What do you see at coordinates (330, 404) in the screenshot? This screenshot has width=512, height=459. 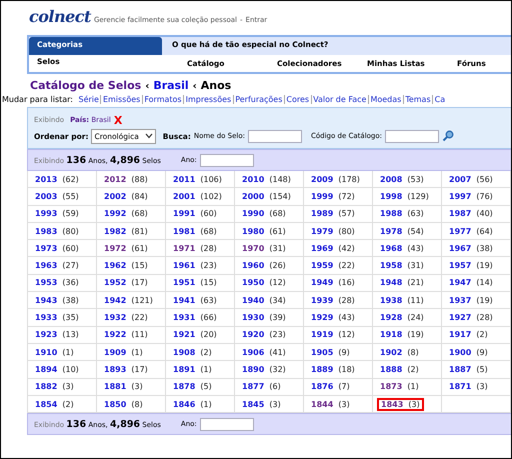 I see `year-link: 1844 (3)` at bounding box center [330, 404].